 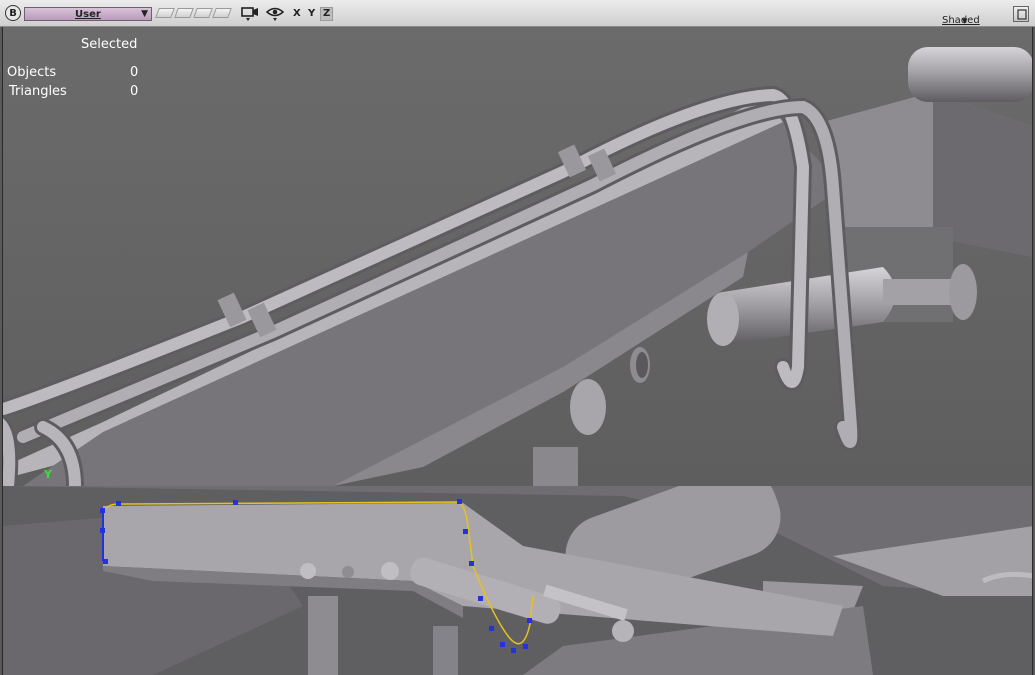 I want to click on top-cylinder, so click(x=970, y=74).